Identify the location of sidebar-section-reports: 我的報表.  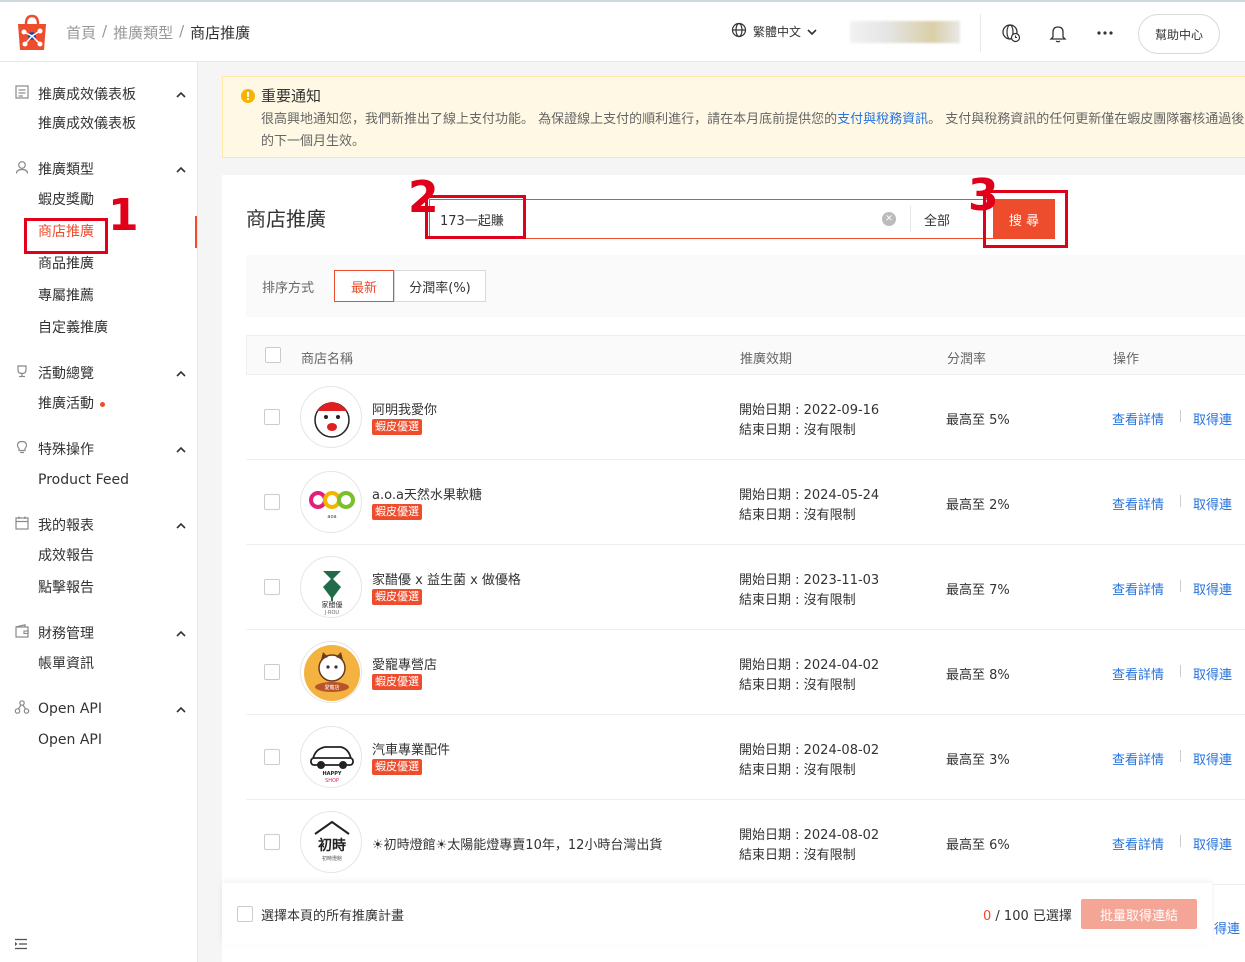
(100, 525).